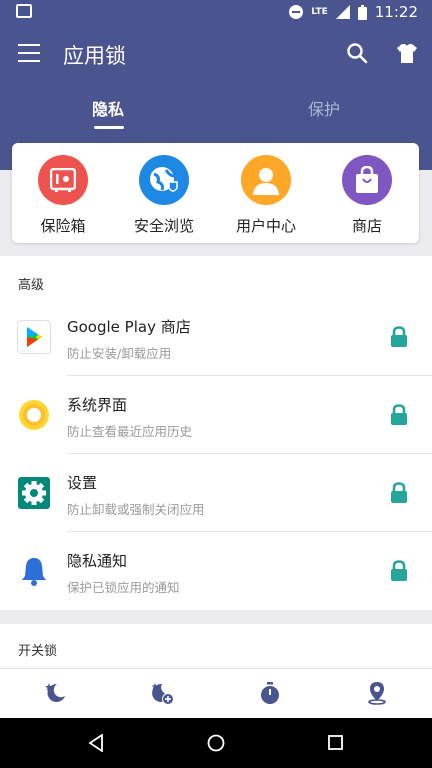  I want to click on quick-actions-card: 保险箱 安全浏览 用户中心 商店, so click(215, 193).